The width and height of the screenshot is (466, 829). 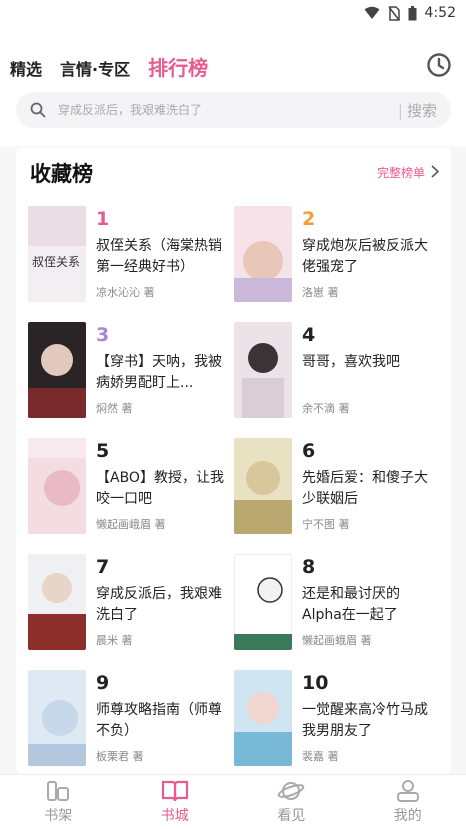 I want to click on nav-profile: 我的, so click(x=408, y=802).